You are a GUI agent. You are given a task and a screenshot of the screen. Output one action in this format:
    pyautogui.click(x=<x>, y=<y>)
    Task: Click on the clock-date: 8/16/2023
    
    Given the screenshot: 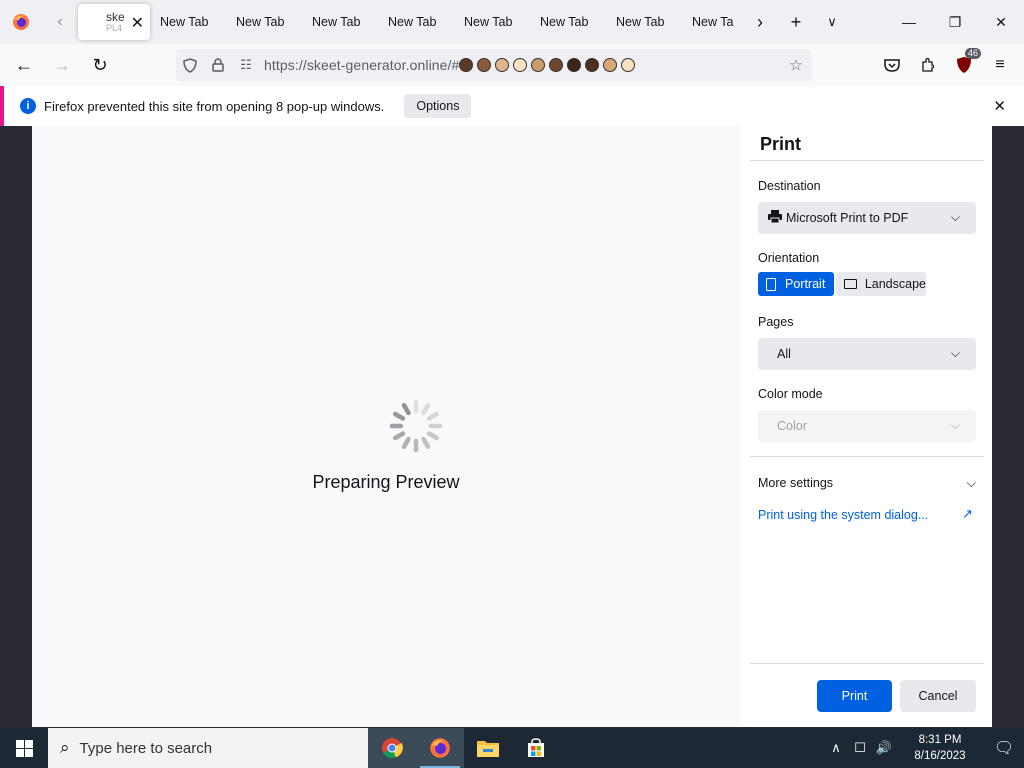 What is the action you would take?
    pyautogui.click(x=940, y=756)
    